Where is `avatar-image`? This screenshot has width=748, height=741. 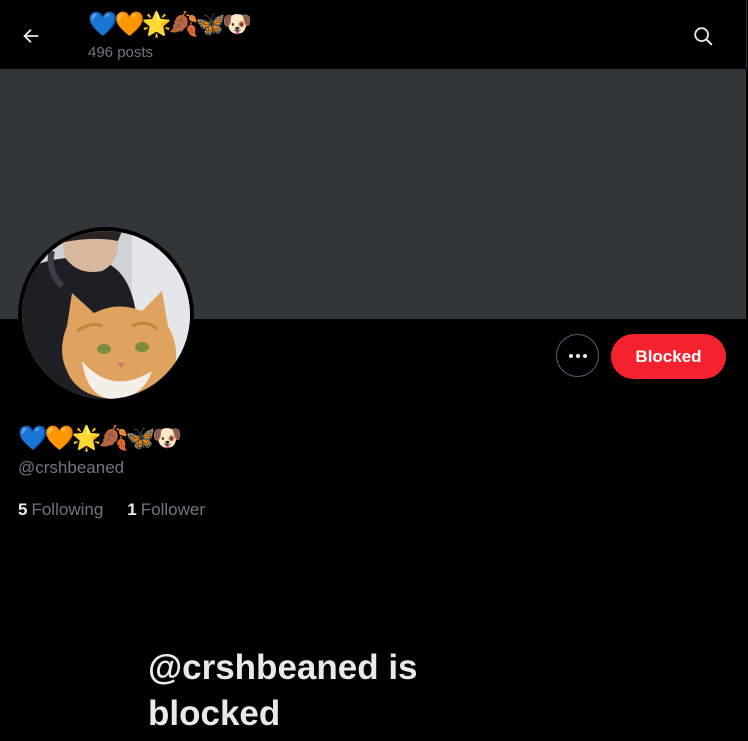
avatar-image is located at coordinates (106, 315).